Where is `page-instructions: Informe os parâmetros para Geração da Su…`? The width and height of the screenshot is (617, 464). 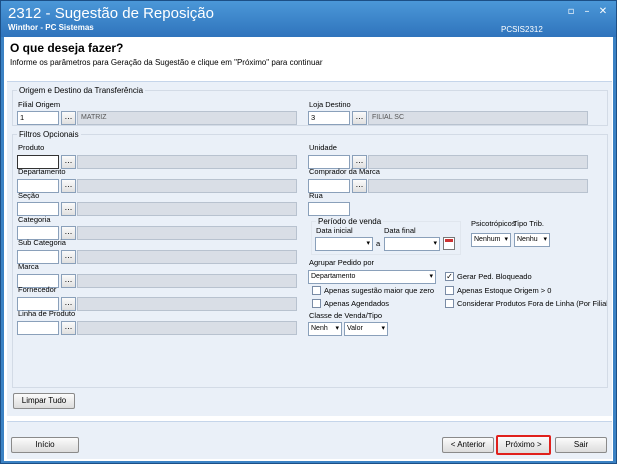 page-instructions: Informe os parâmetros para Geração da Su… is located at coordinates (166, 62).